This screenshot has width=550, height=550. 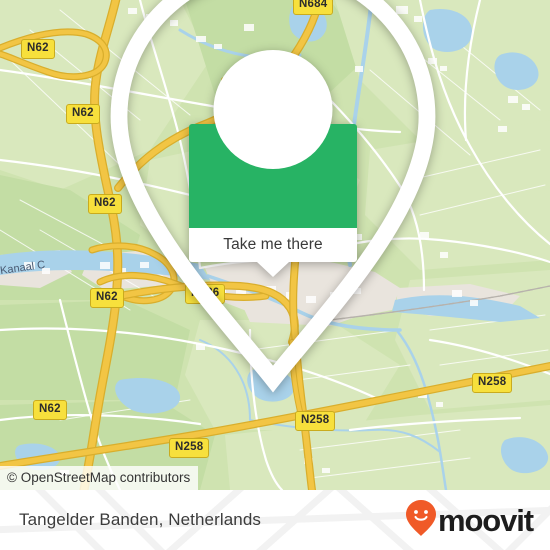 I want to click on moovit-smiley-pin-icon, so click(x=421, y=520).